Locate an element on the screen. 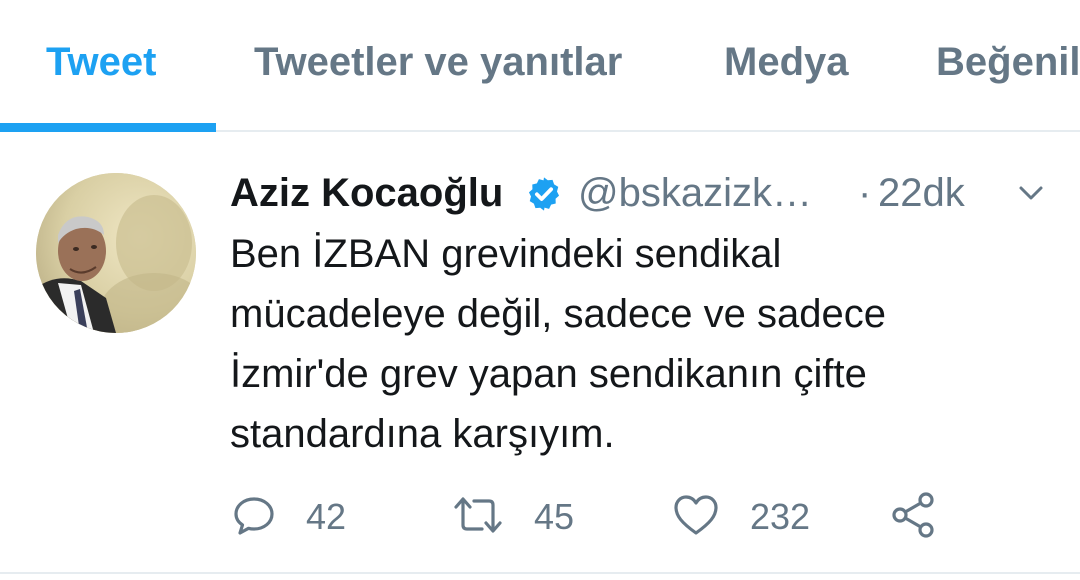 This screenshot has height=580, width=1080. verified-badge-icon is located at coordinates (544, 194).